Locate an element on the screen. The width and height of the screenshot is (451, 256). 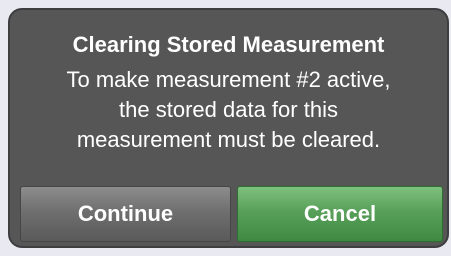
cancel-button: Cancel is located at coordinates (340, 214).